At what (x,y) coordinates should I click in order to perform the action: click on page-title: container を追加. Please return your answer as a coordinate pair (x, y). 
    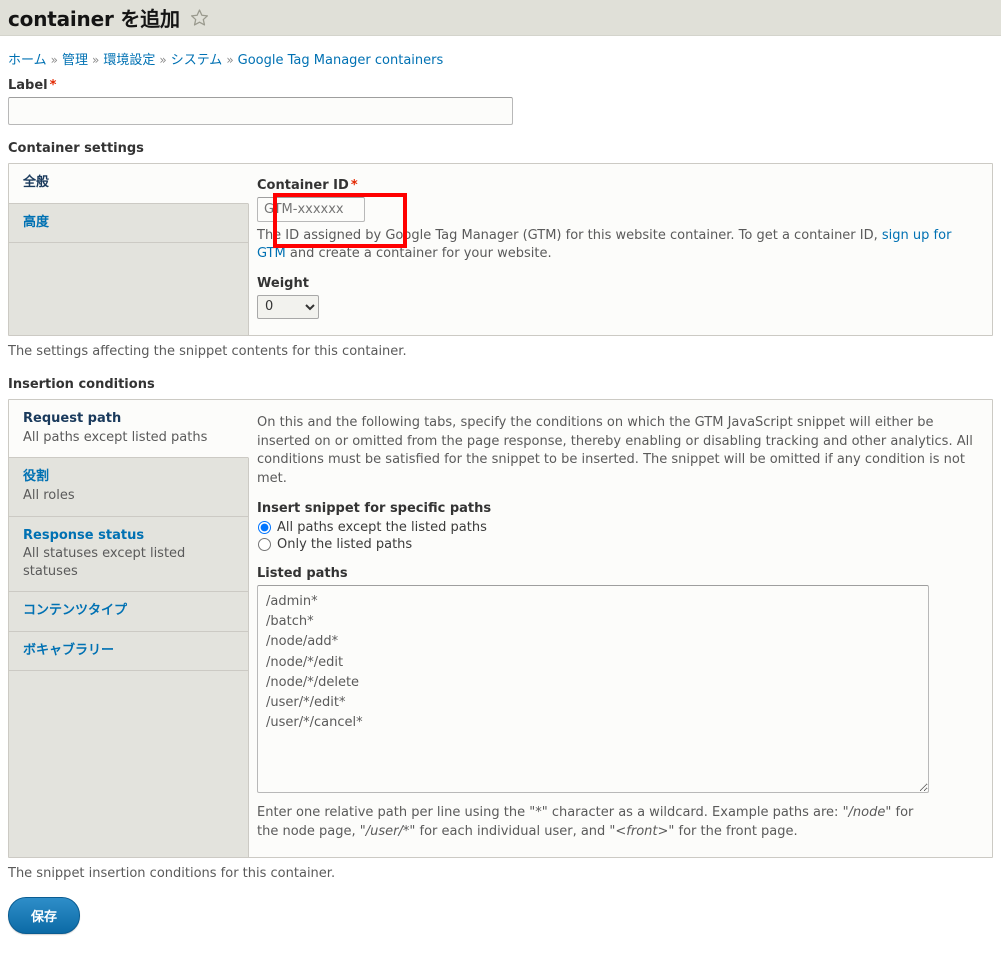
    Looking at the image, I should click on (94, 19).